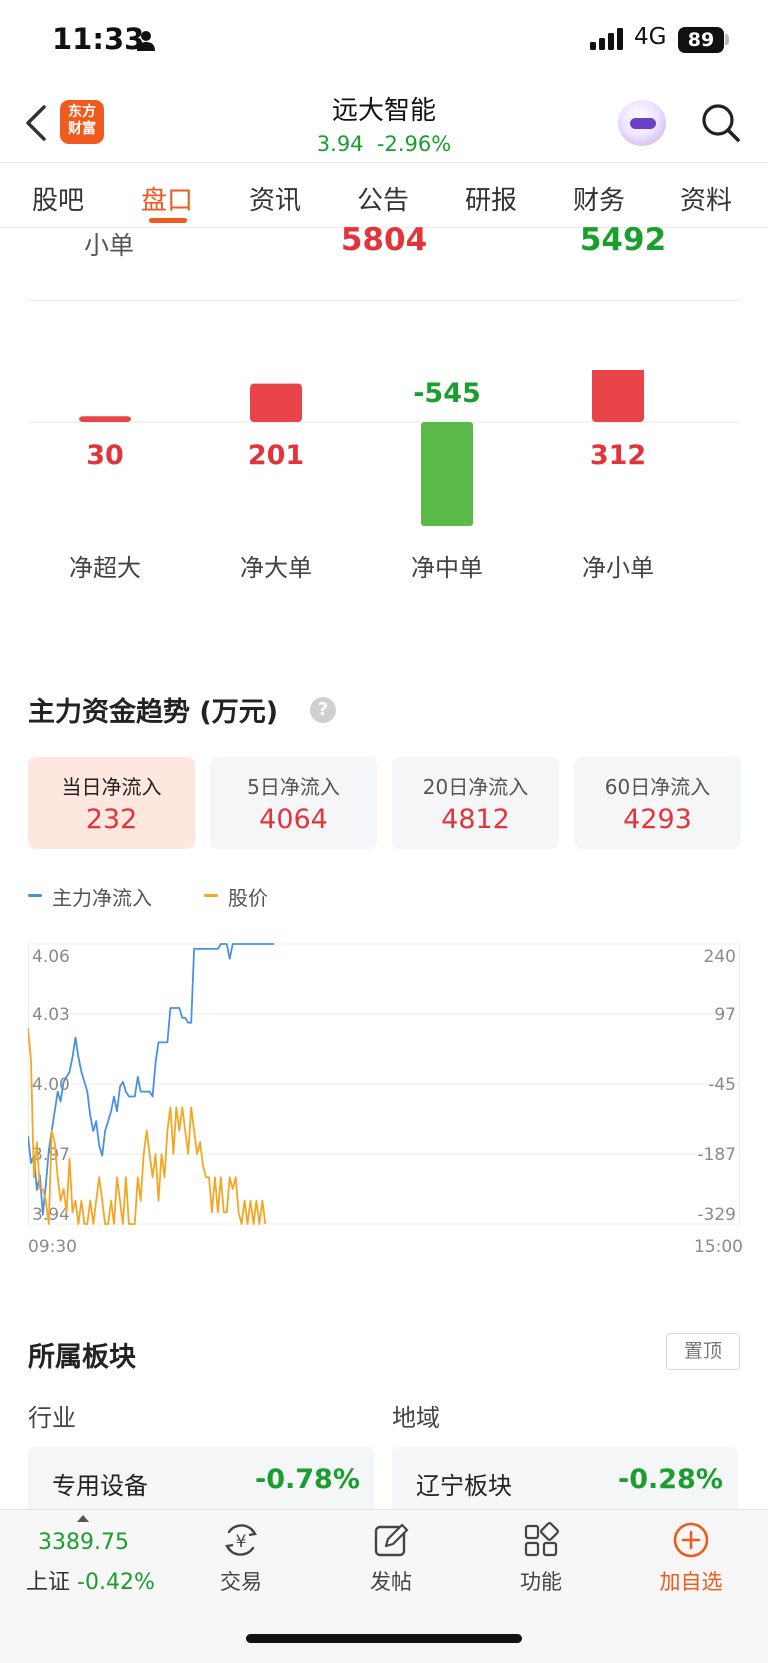 The height and width of the screenshot is (1663, 768). What do you see at coordinates (541, 1582) in the screenshot?
I see `nav-functions-label: 功能` at bounding box center [541, 1582].